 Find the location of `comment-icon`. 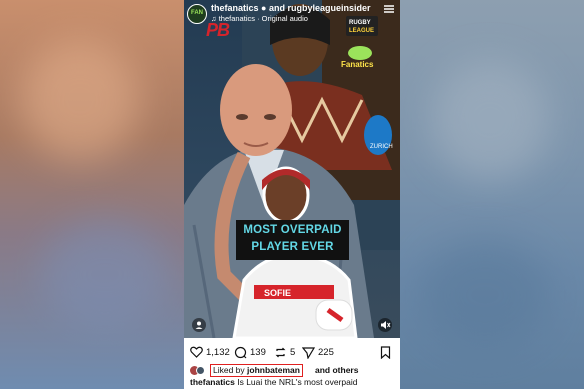

comment-icon is located at coordinates (240, 352).